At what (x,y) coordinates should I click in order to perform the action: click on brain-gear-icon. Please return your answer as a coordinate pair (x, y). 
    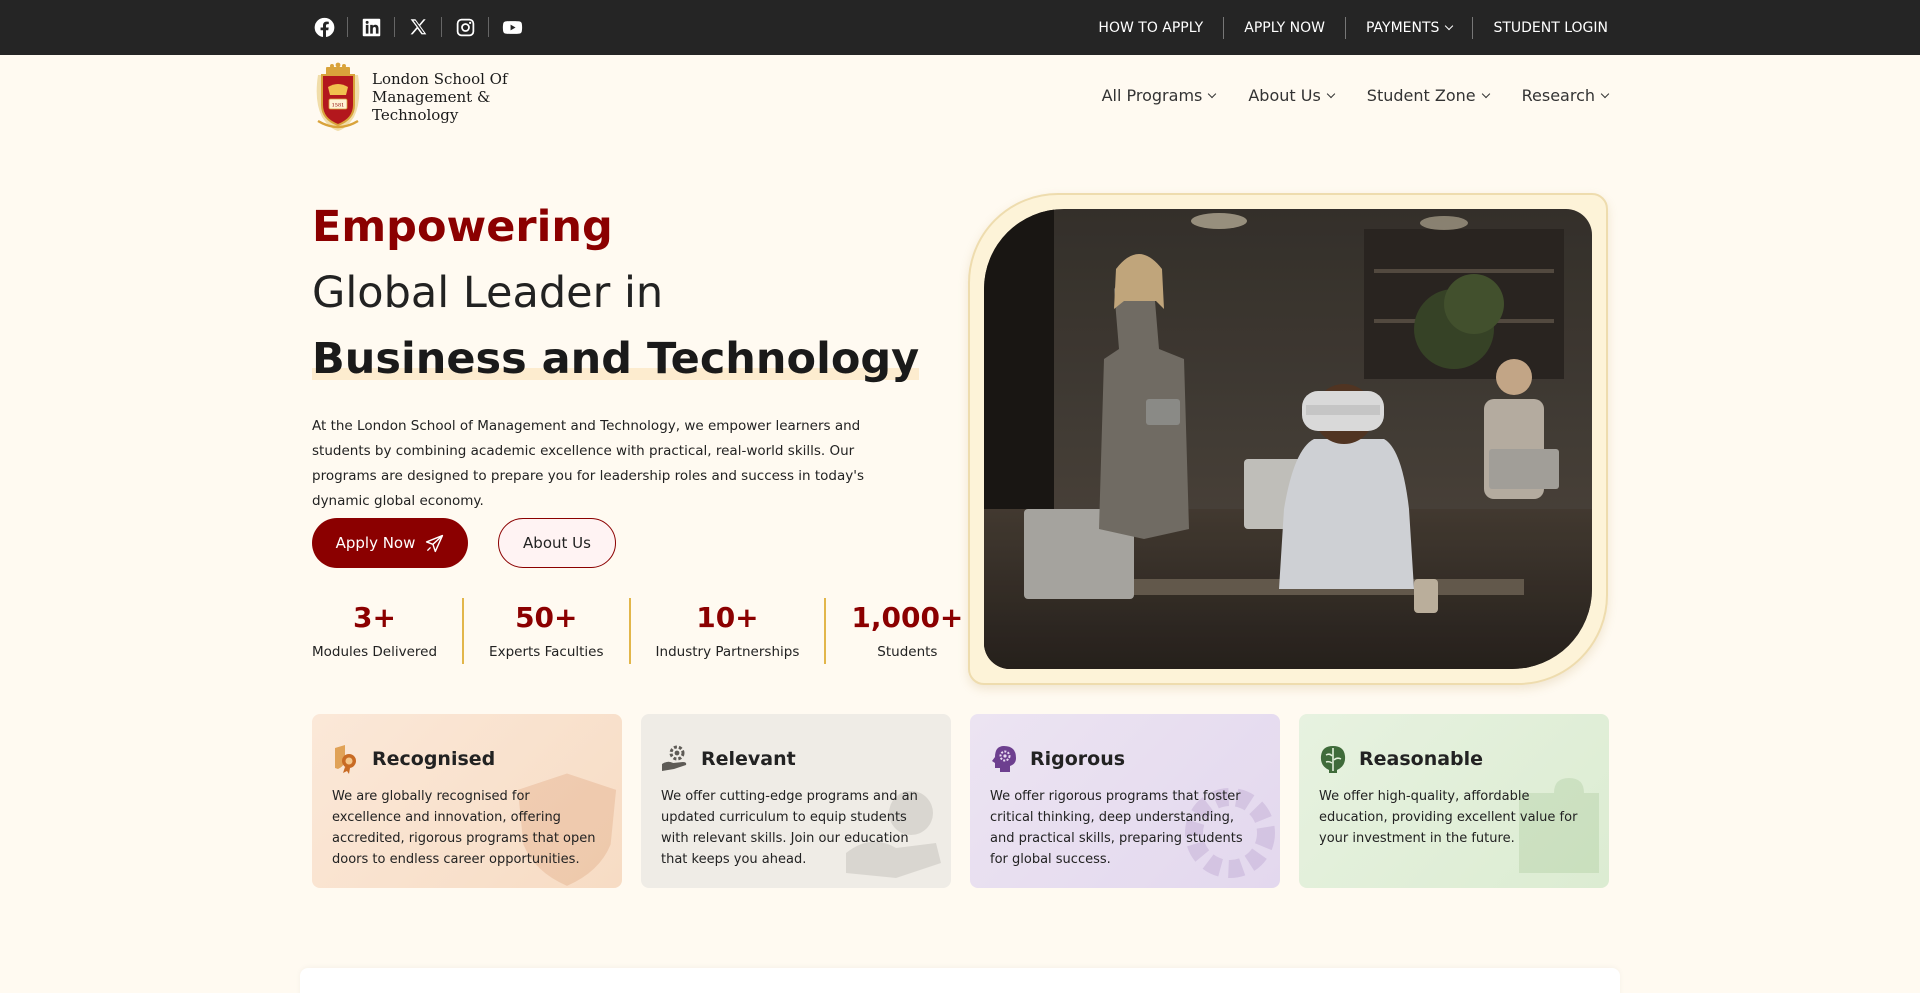
    Looking at the image, I should click on (1004, 759).